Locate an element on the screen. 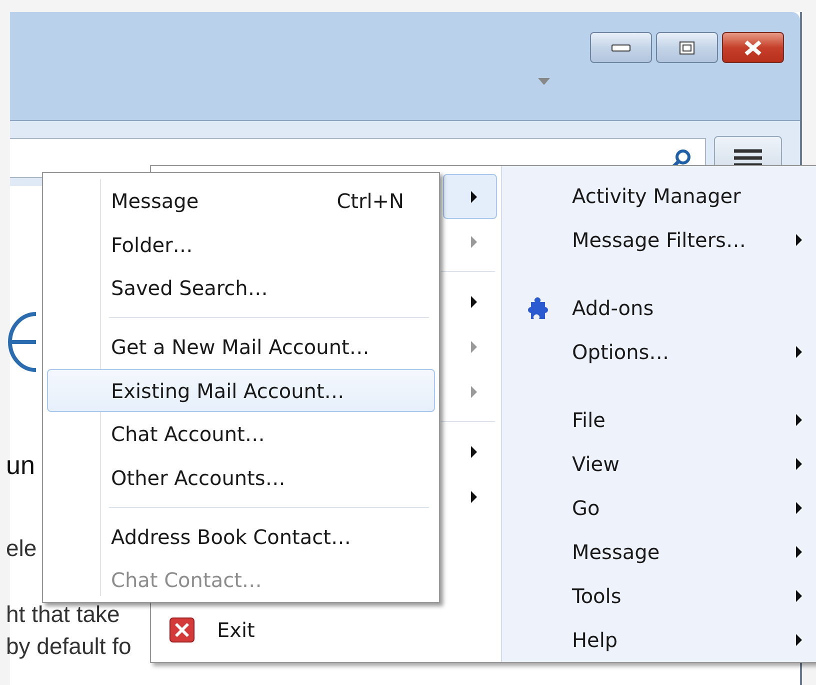 The width and height of the screenshot is (816, 685). minimize-icon is located at coordinates (621, 48).